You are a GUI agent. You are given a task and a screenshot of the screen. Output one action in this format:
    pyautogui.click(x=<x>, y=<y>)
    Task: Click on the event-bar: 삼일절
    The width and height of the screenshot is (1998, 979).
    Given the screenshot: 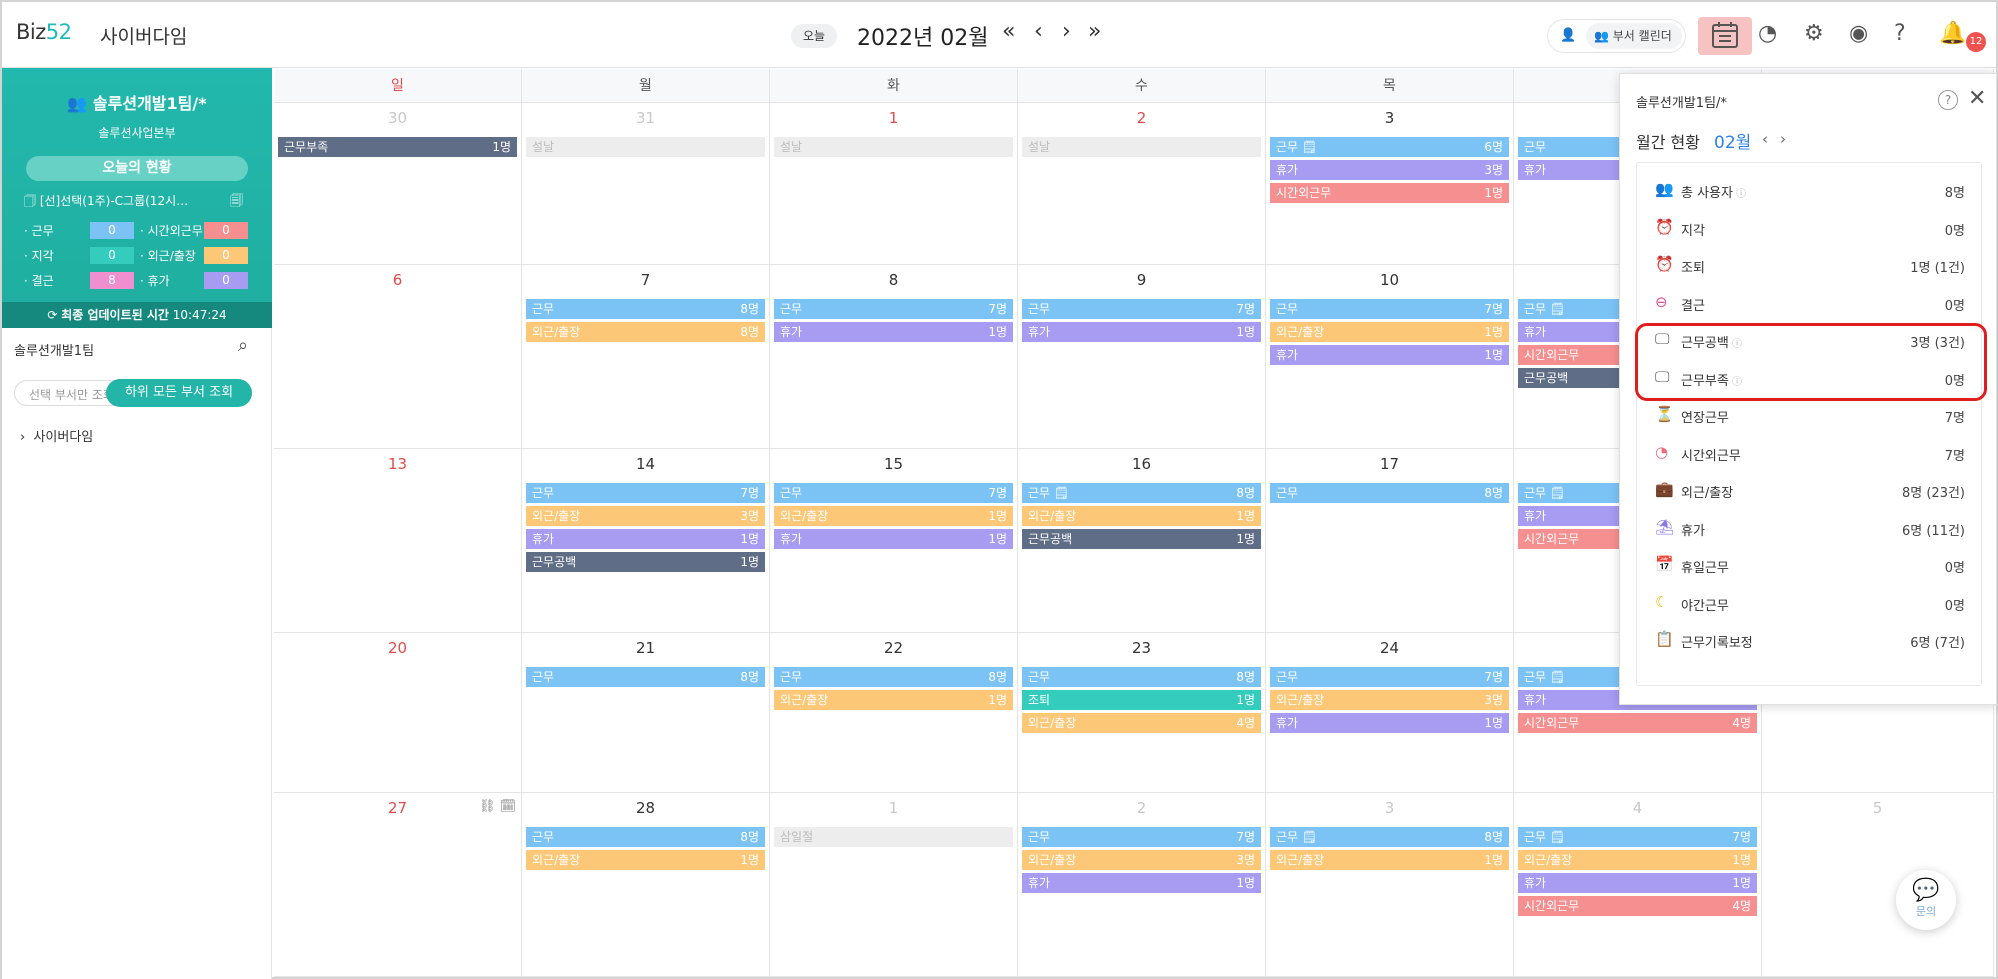 What is the action you would take?
    pyautogui.click(x=893, y=837)
    